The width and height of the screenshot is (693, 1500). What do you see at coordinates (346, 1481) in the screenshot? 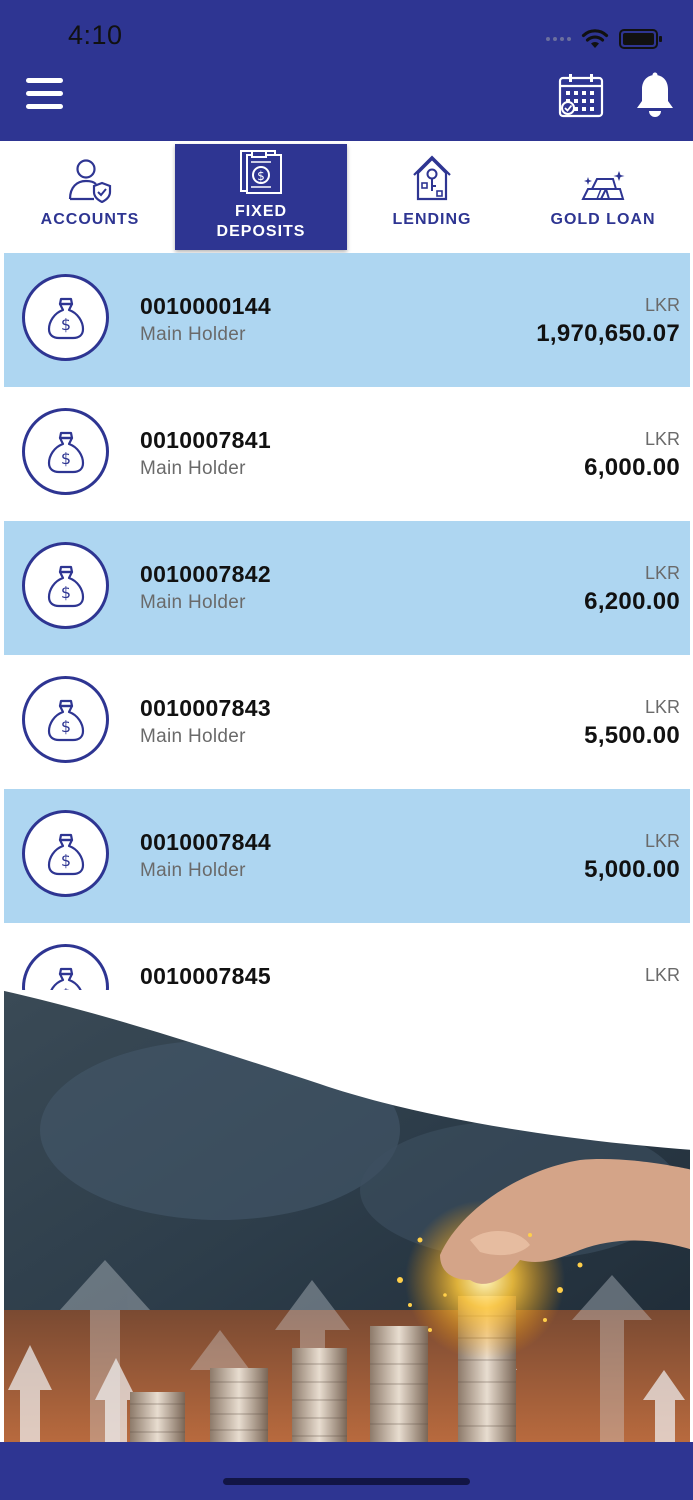
I see `home-indicator` at bounding box center [346, 1481].